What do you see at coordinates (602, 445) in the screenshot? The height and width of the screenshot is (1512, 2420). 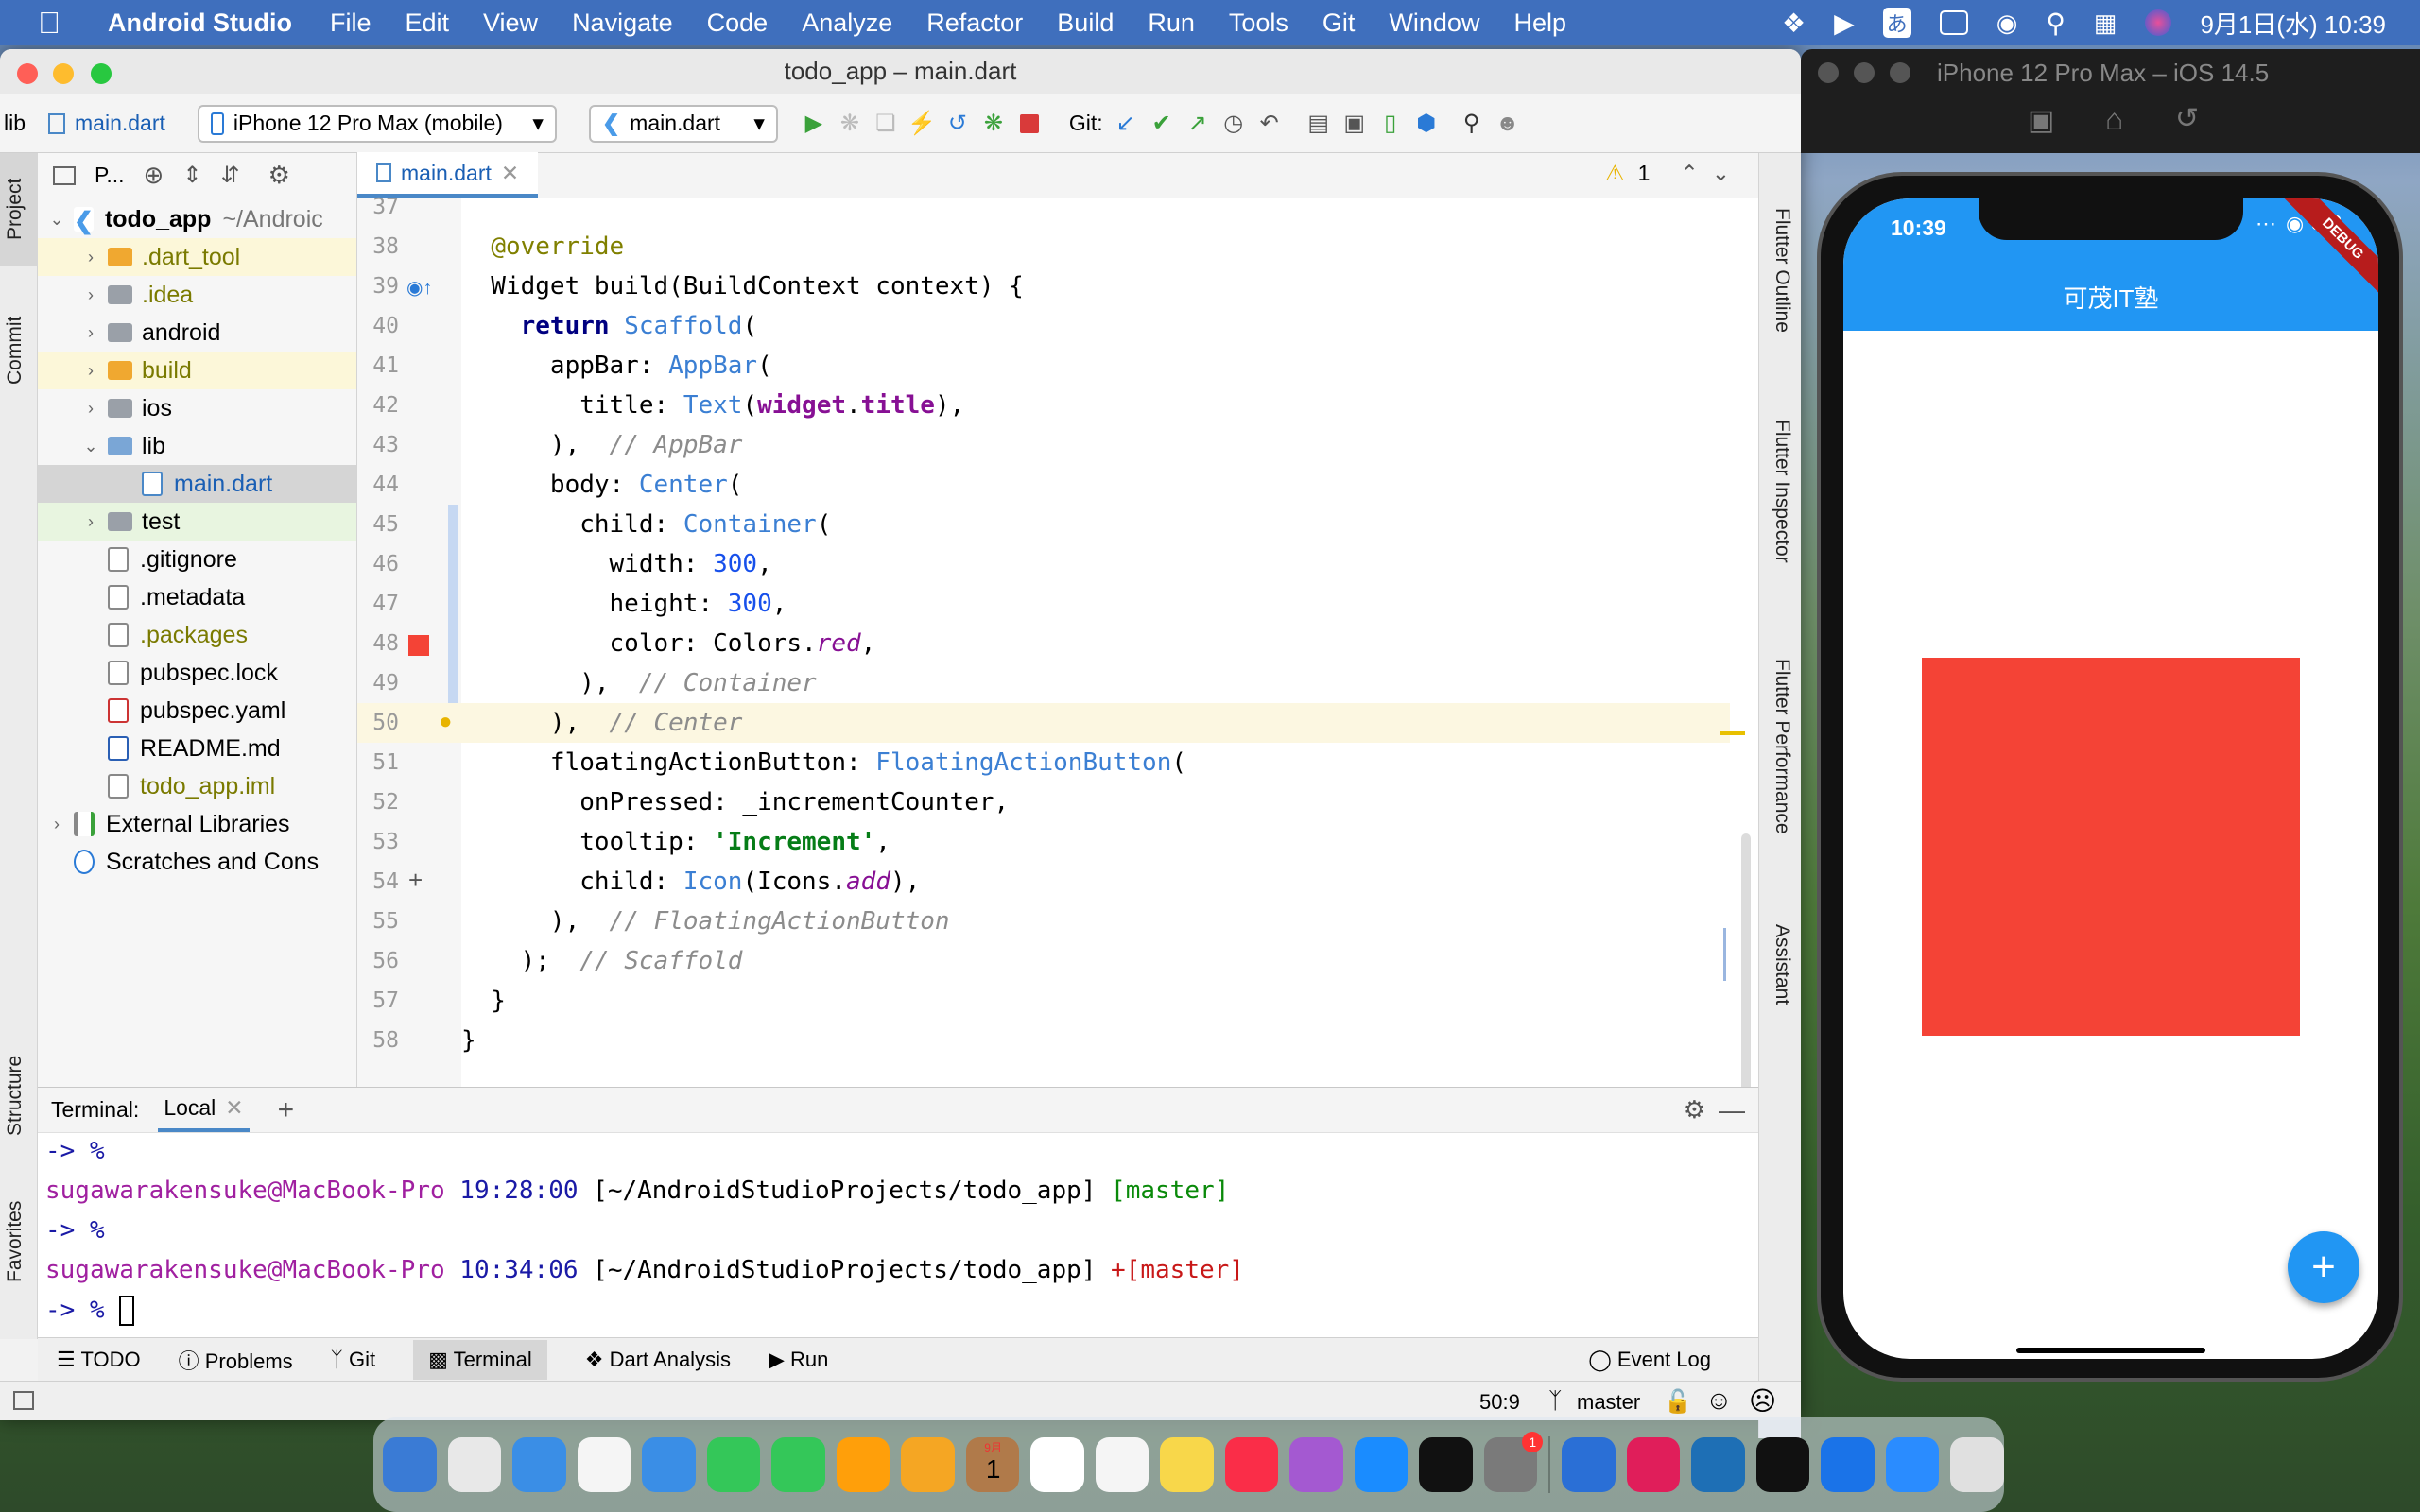 I see `code-line: ), // AppBar` at bounding box center [602, 445].